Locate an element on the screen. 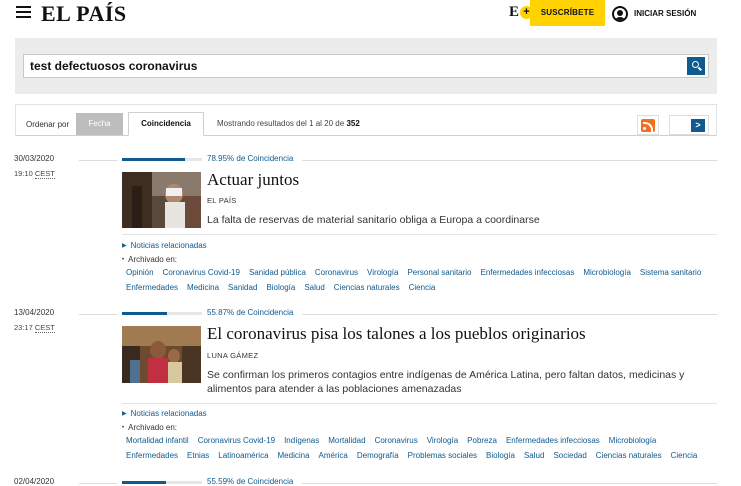 The image size is (741, 486). tag-link: Sanidad is located at coordinates (242, 287).